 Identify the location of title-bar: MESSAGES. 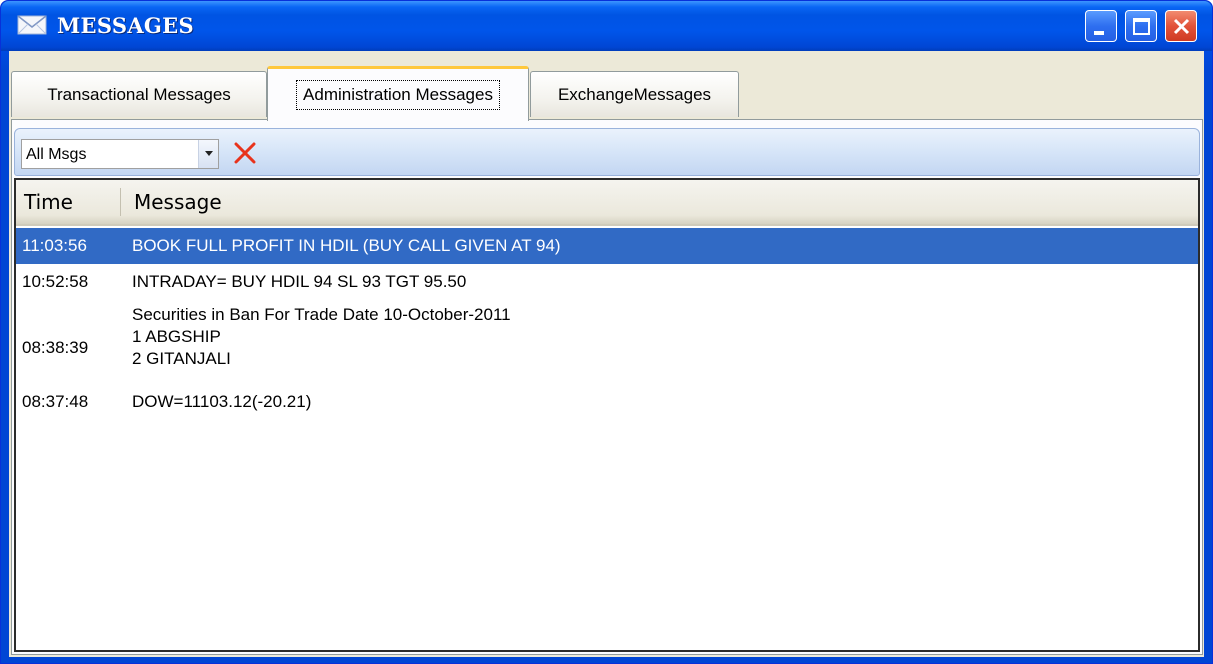
(606, 26).